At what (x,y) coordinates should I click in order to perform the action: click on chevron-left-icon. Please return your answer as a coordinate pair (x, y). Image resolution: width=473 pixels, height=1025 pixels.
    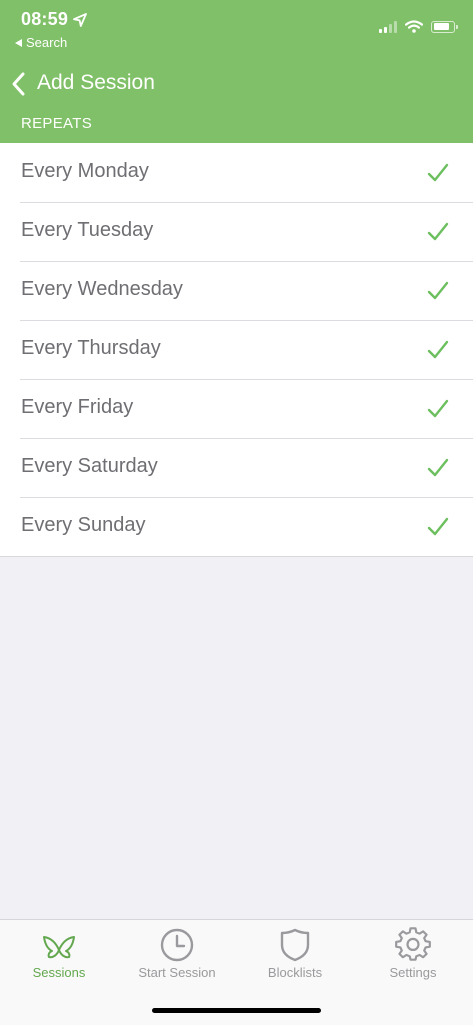
    Looking at the image, I should click on (18, 84).